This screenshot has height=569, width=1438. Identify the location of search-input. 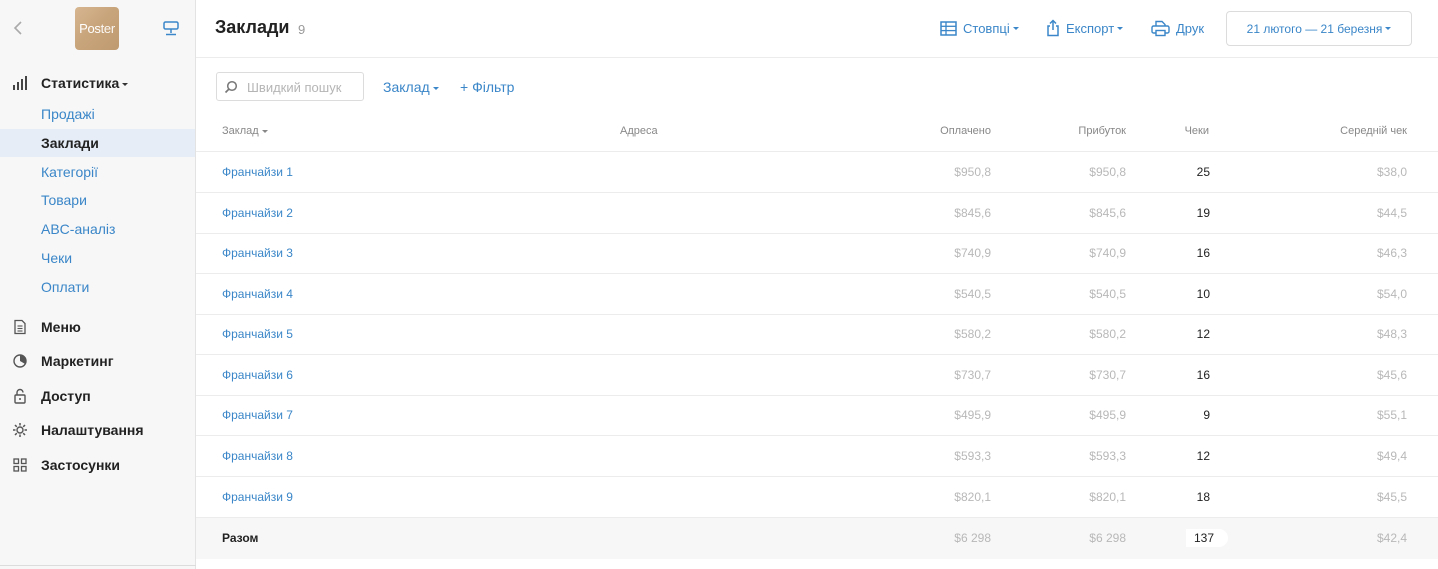
(303, 87).